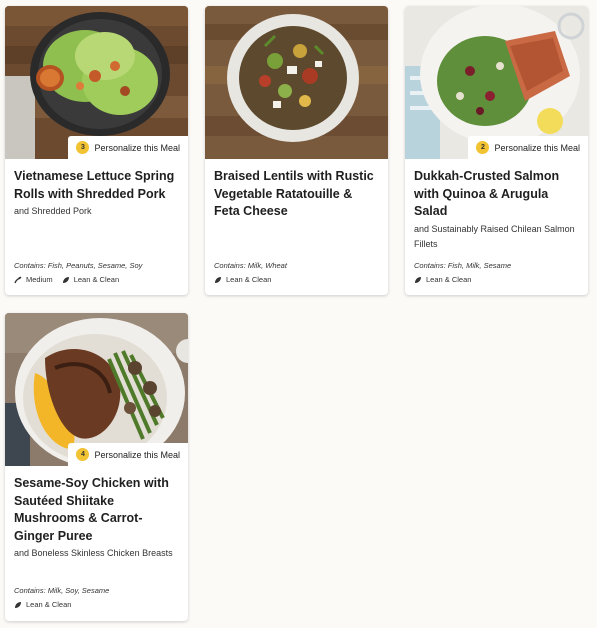 The image size is (597, 628). Describe the element at coordinates (93, 553) in the screenshot. I see `meal-subtitle: and Boneless Skinless Chicken Breasts` at that location.